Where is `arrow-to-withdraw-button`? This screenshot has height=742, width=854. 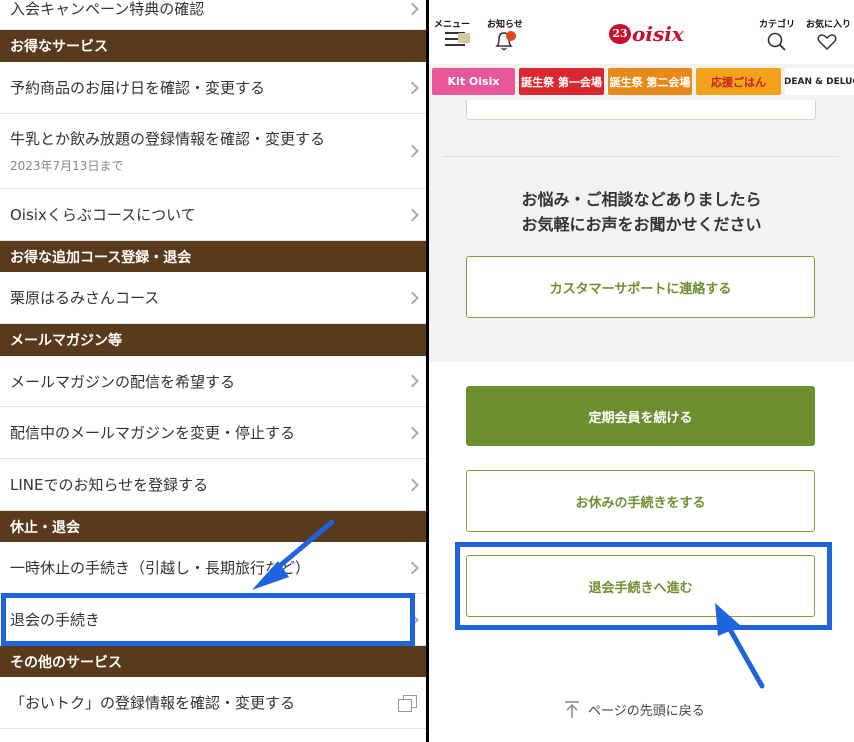 arrow-to-withdraw-button is located at coordinates (740, 646).